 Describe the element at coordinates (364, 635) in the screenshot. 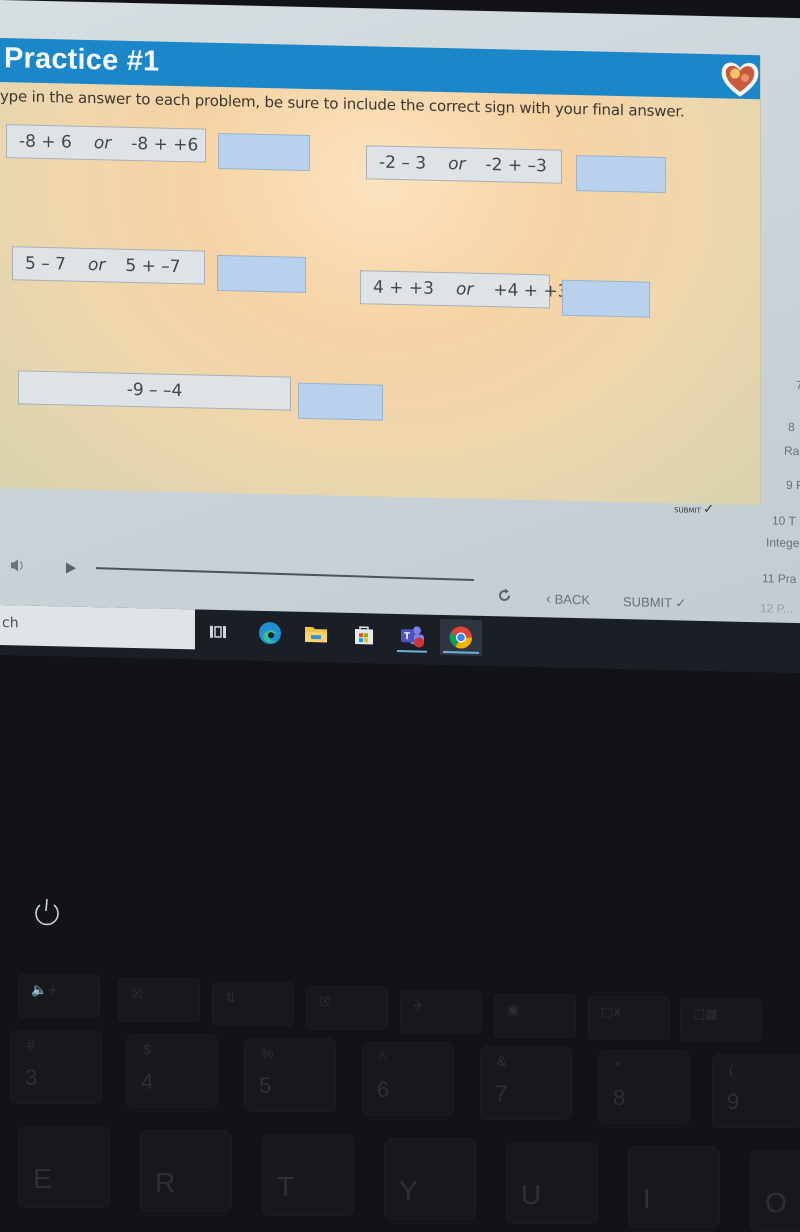

I see `store-icon` at that location.